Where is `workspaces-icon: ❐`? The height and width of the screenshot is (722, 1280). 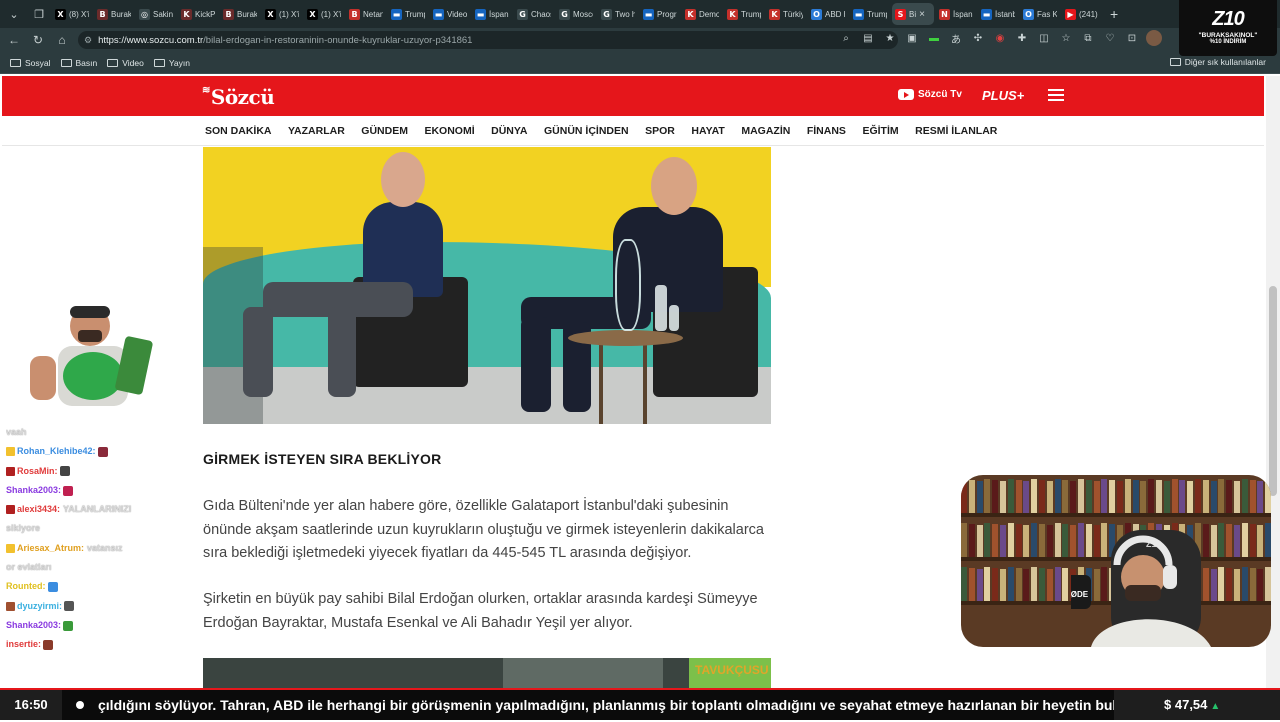 workspaces-icon: ❐ is located at coordinates (39, 14).